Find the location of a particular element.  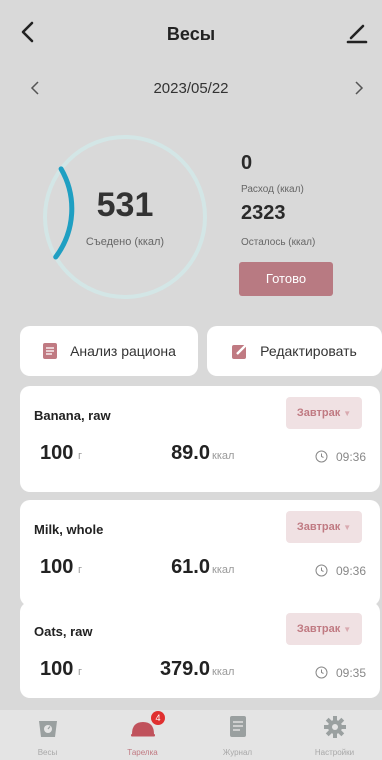

notification-badge: 4 is located at coordinates (158, 718).